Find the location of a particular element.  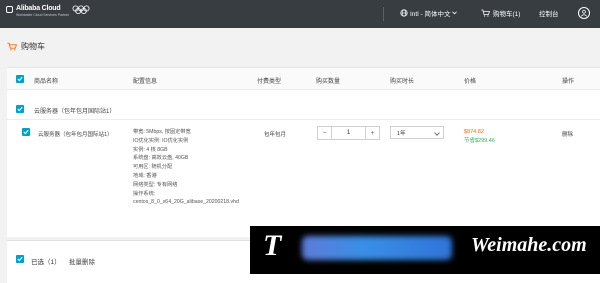

config-line: IO优化实例 is located at coordinates (161, 140).